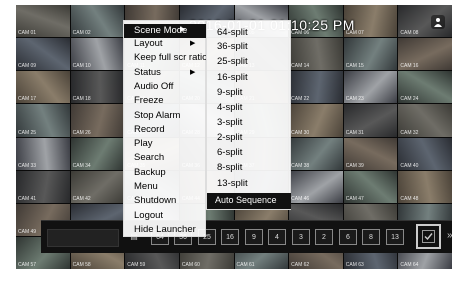 The image size is (467, 292). What do you see at coordinates (354, 265) in the screenshot?
I see `camera-label: CAM 63` at bounding box center [354, 265].